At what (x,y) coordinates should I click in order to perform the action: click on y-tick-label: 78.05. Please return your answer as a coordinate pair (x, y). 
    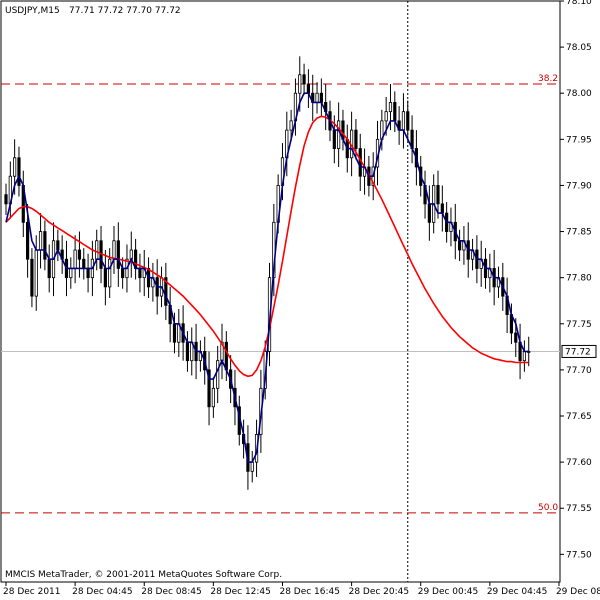
    Looking at the image, I should click on (579, 48).